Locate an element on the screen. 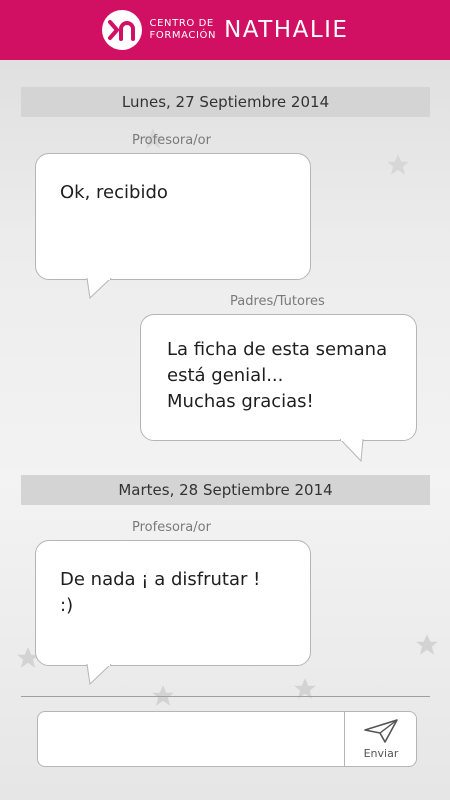 The image size is (450, 800). message-composer: Enviar is located at coordinates (227, 739).